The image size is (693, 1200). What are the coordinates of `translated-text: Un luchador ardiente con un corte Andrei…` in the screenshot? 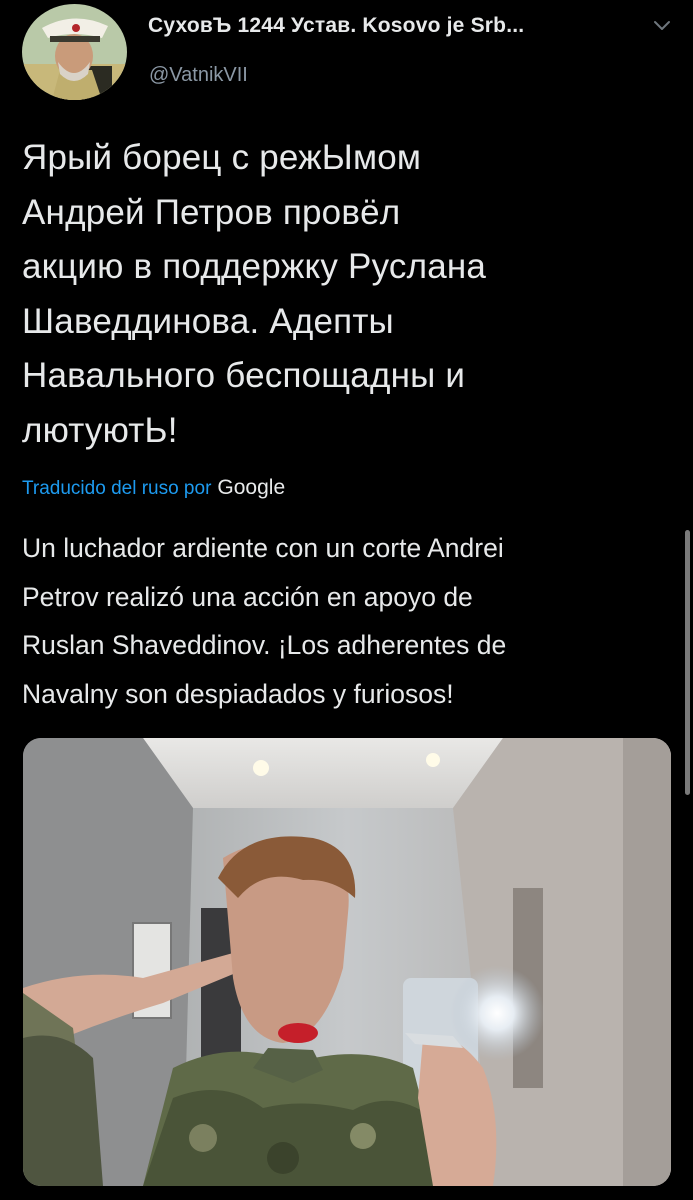 It's located at (264, 621).